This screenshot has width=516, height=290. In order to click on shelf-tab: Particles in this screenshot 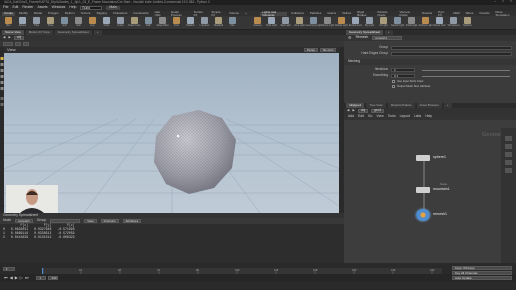, I will do `click(316, 14)`.